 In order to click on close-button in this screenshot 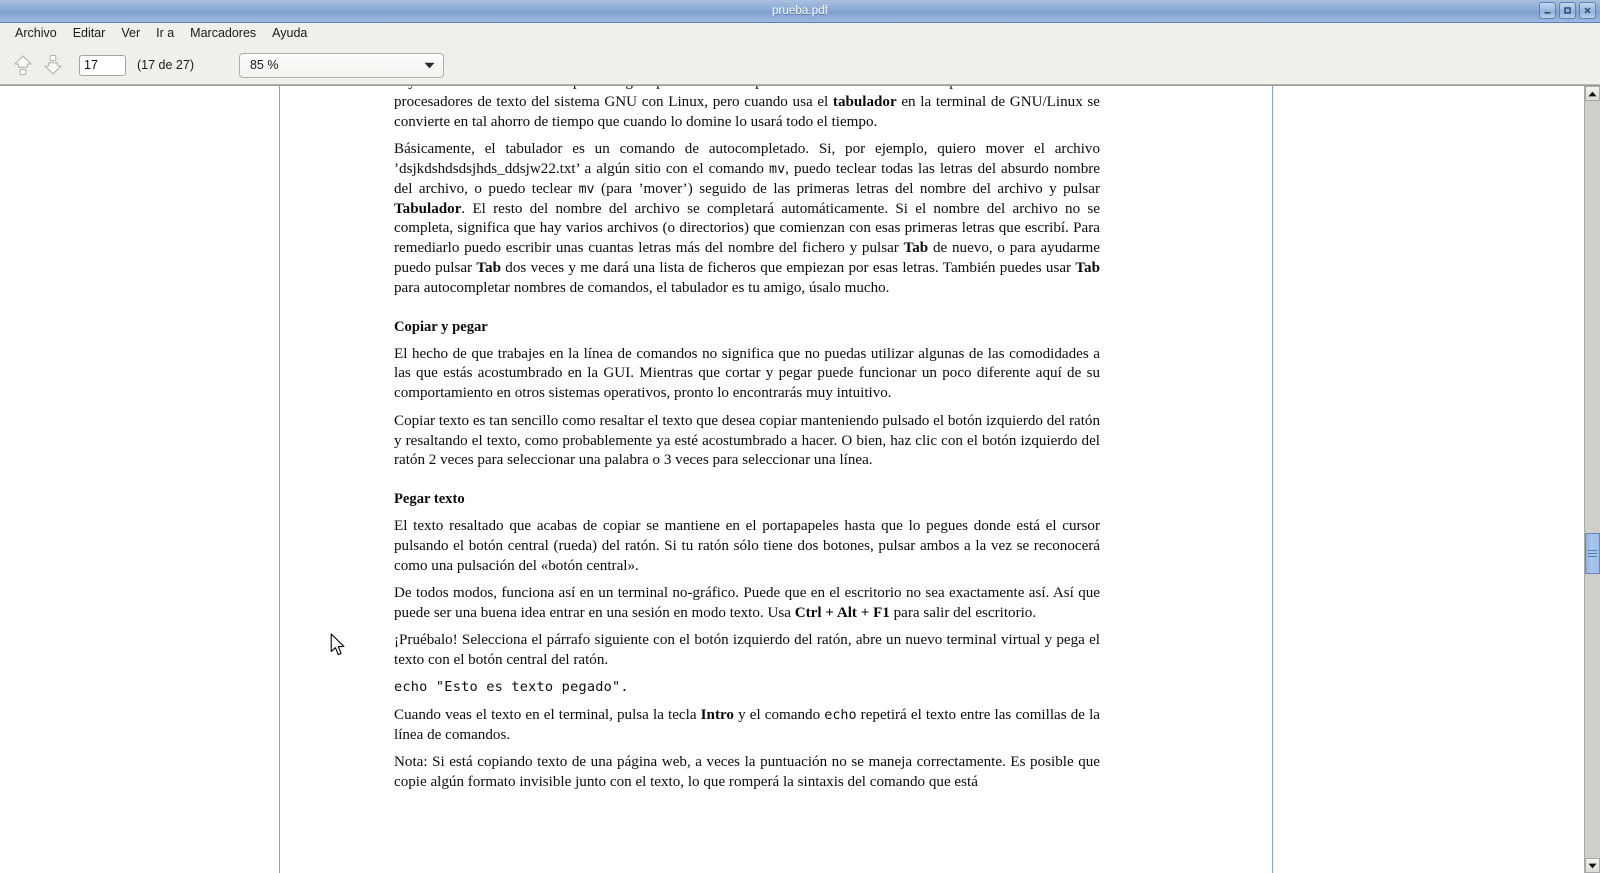, I will do `click(1587, 10)`.